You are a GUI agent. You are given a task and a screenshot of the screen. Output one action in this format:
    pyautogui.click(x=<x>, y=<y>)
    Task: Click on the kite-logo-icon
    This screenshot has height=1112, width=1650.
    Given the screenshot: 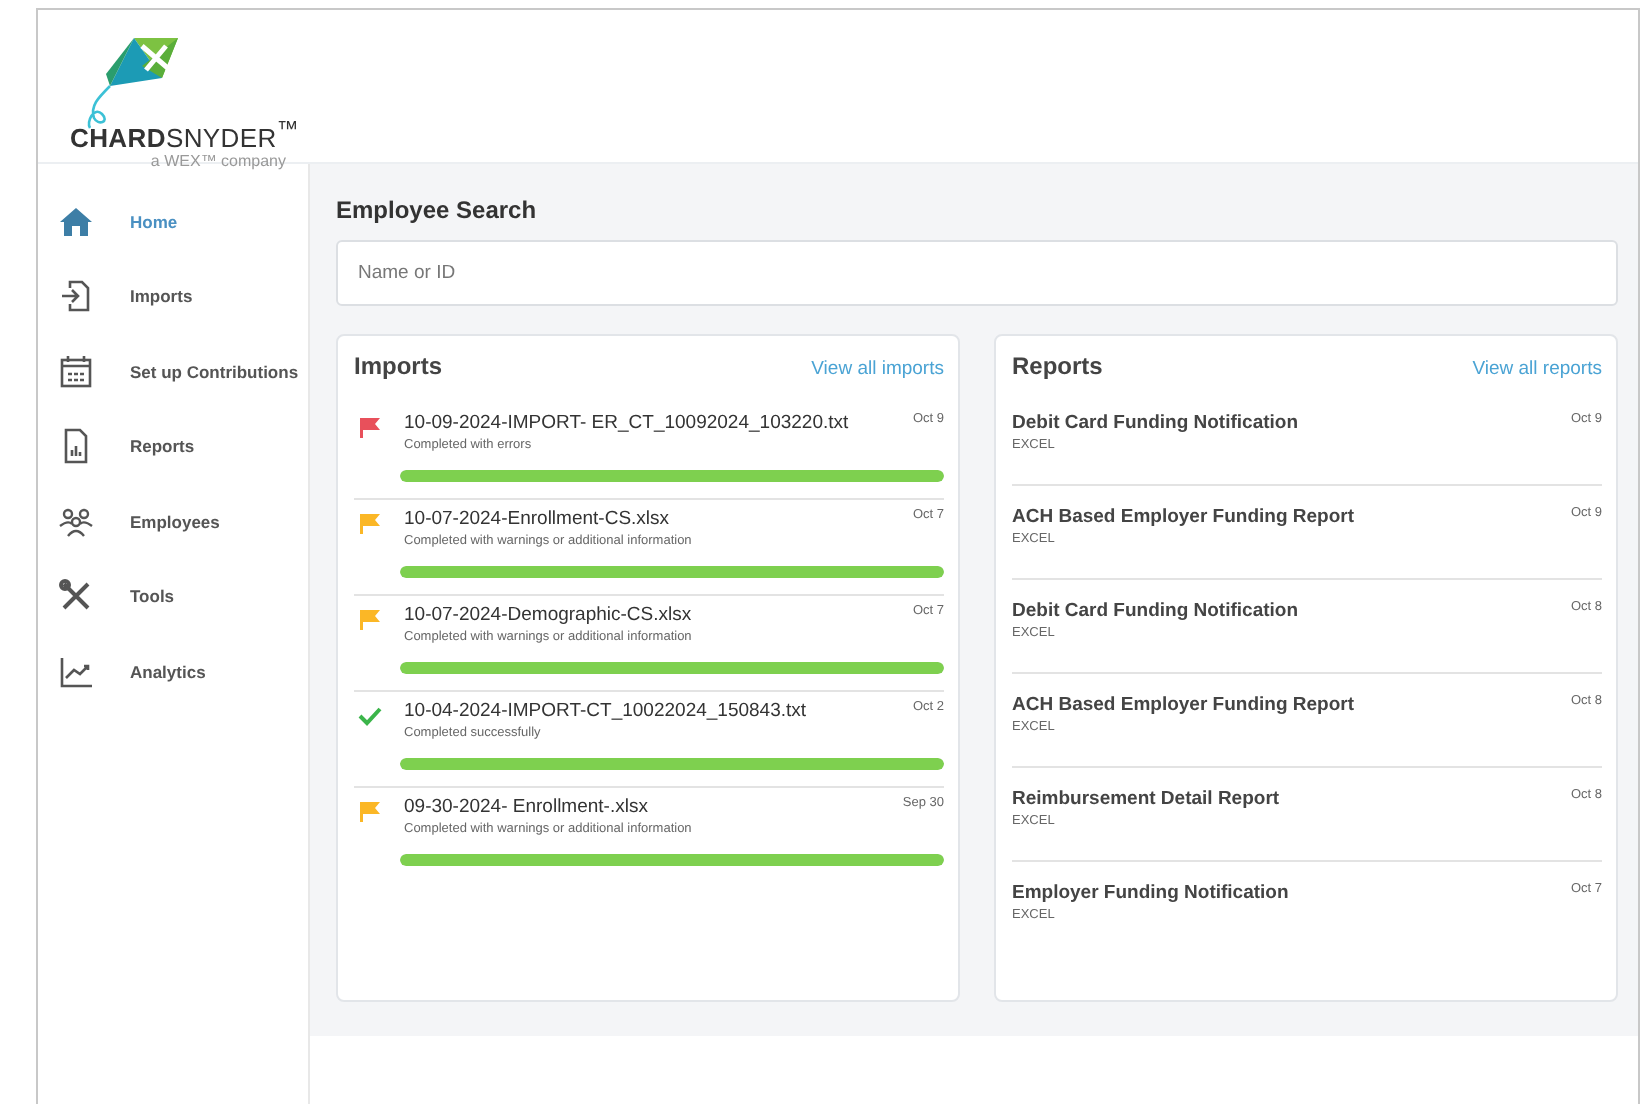 What is the action you would take?
    pyautogui.click(x=132, y=82)
    